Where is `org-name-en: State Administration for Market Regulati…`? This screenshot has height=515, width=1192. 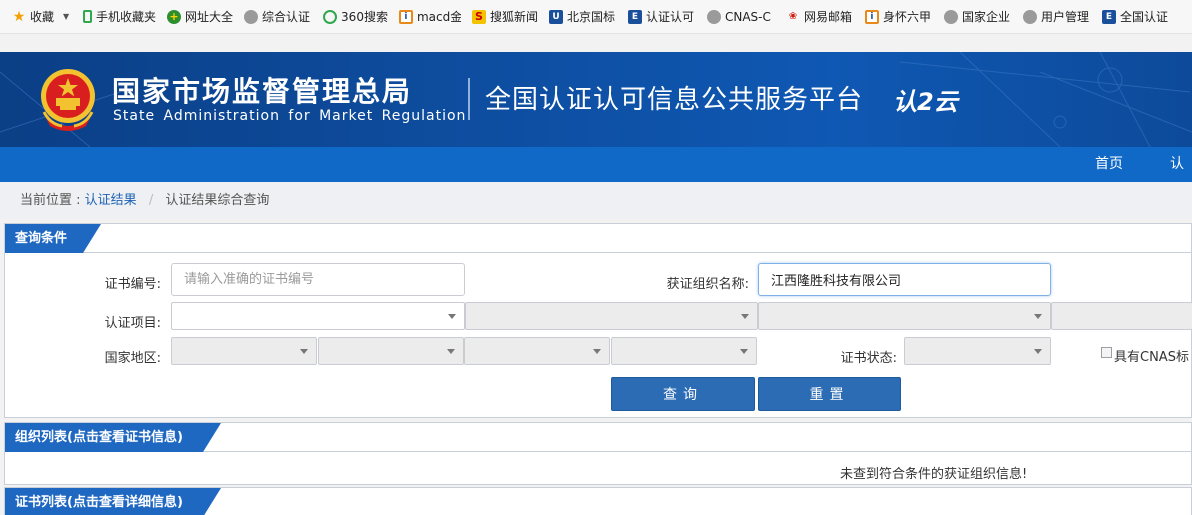 org-name-en: State Administration for Market Regulati… is located at coordinates (290, 116).